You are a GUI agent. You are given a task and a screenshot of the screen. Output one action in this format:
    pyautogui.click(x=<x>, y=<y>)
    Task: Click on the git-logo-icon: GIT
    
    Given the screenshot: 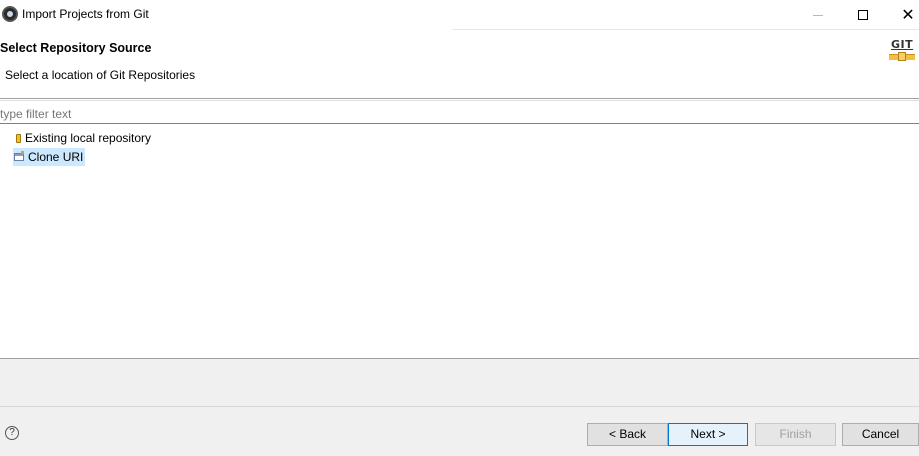 What is the action you would take?
    pyautogui.click(x=902, y=52)
    